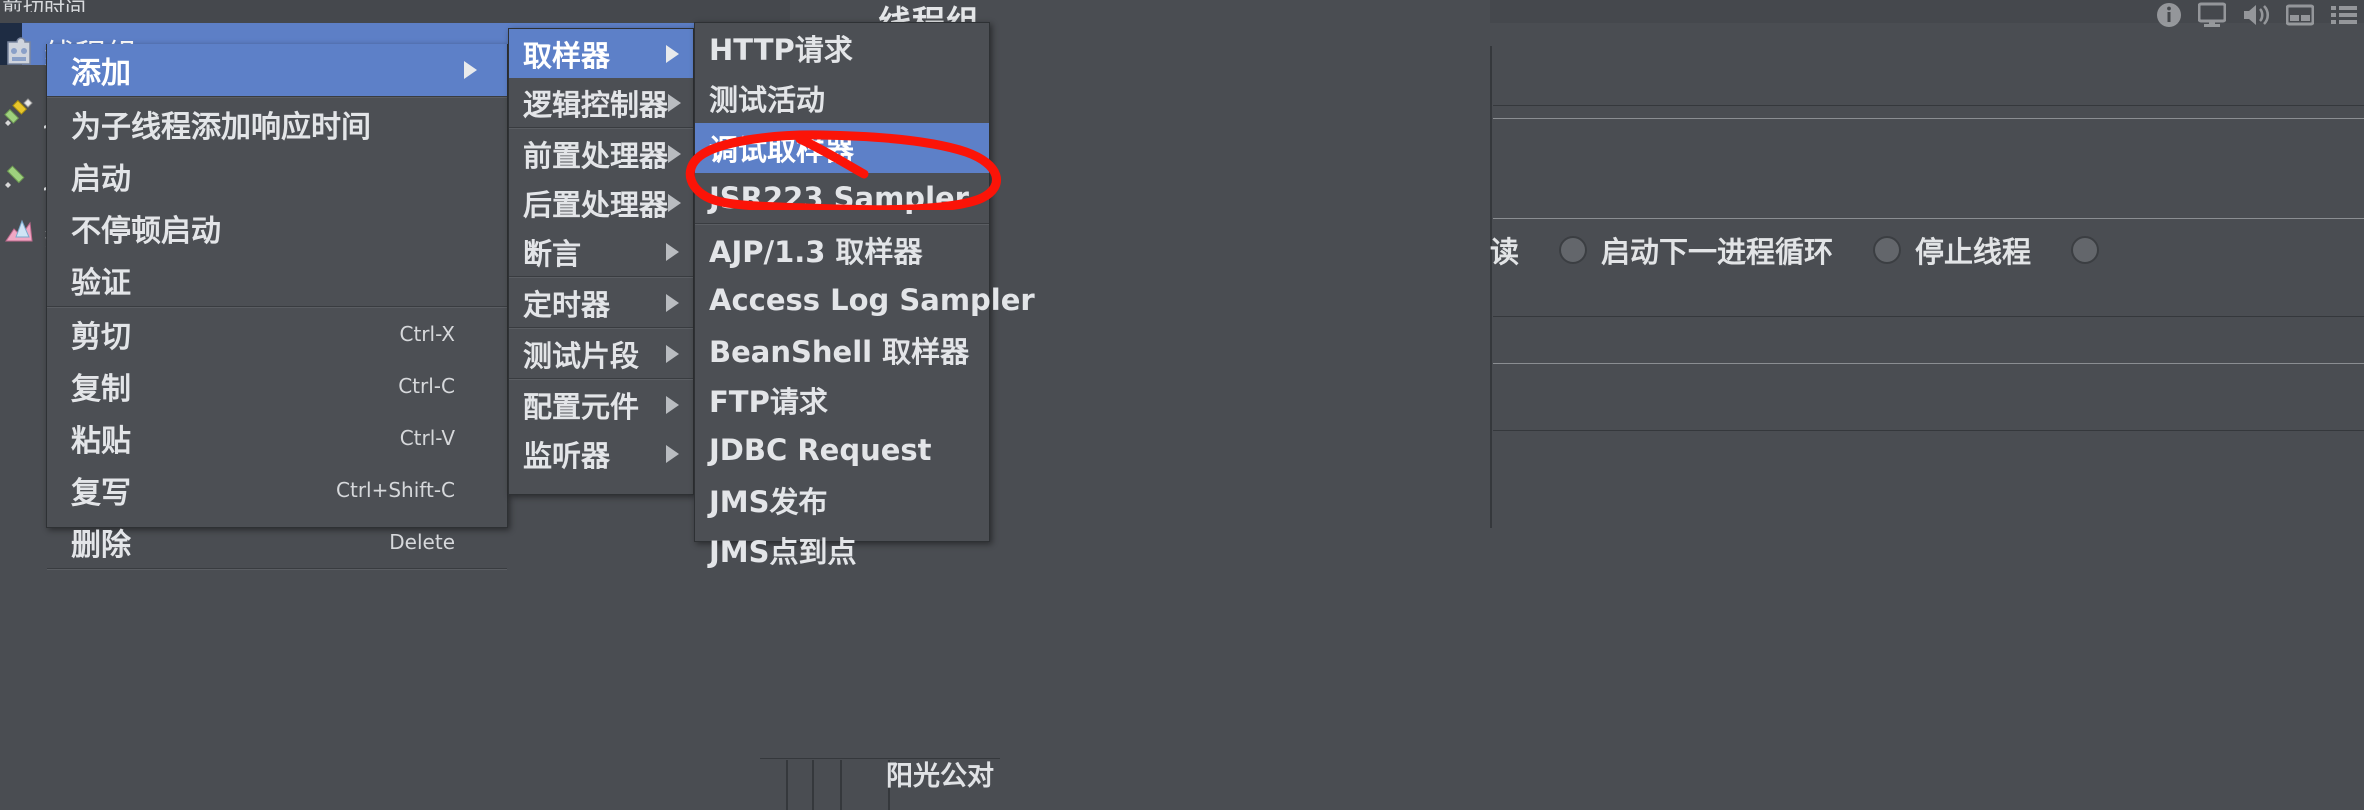 Image resolution: width=2364 pixels, height=810 pixels. Describe the element at coordinates (1505, 251) in the screenshot. I see `radio-row-prefix-text: 读` at that location.